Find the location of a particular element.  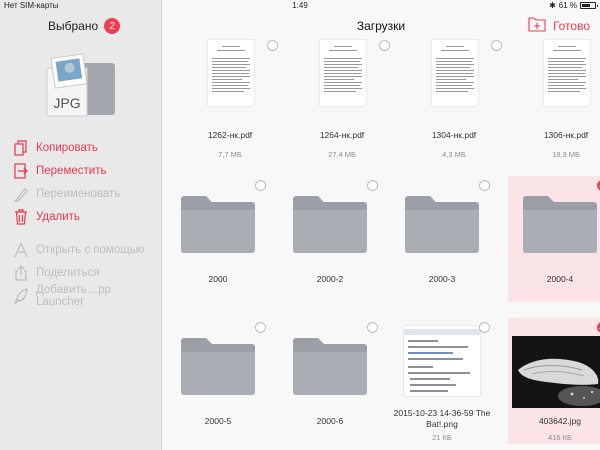

move-icon is located at coordinates (25, 170).